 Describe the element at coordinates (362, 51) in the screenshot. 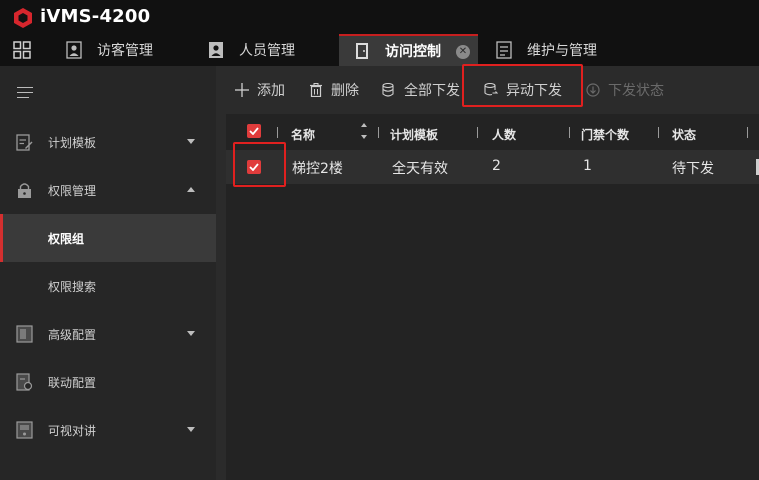

I see `door-icon` at that location.